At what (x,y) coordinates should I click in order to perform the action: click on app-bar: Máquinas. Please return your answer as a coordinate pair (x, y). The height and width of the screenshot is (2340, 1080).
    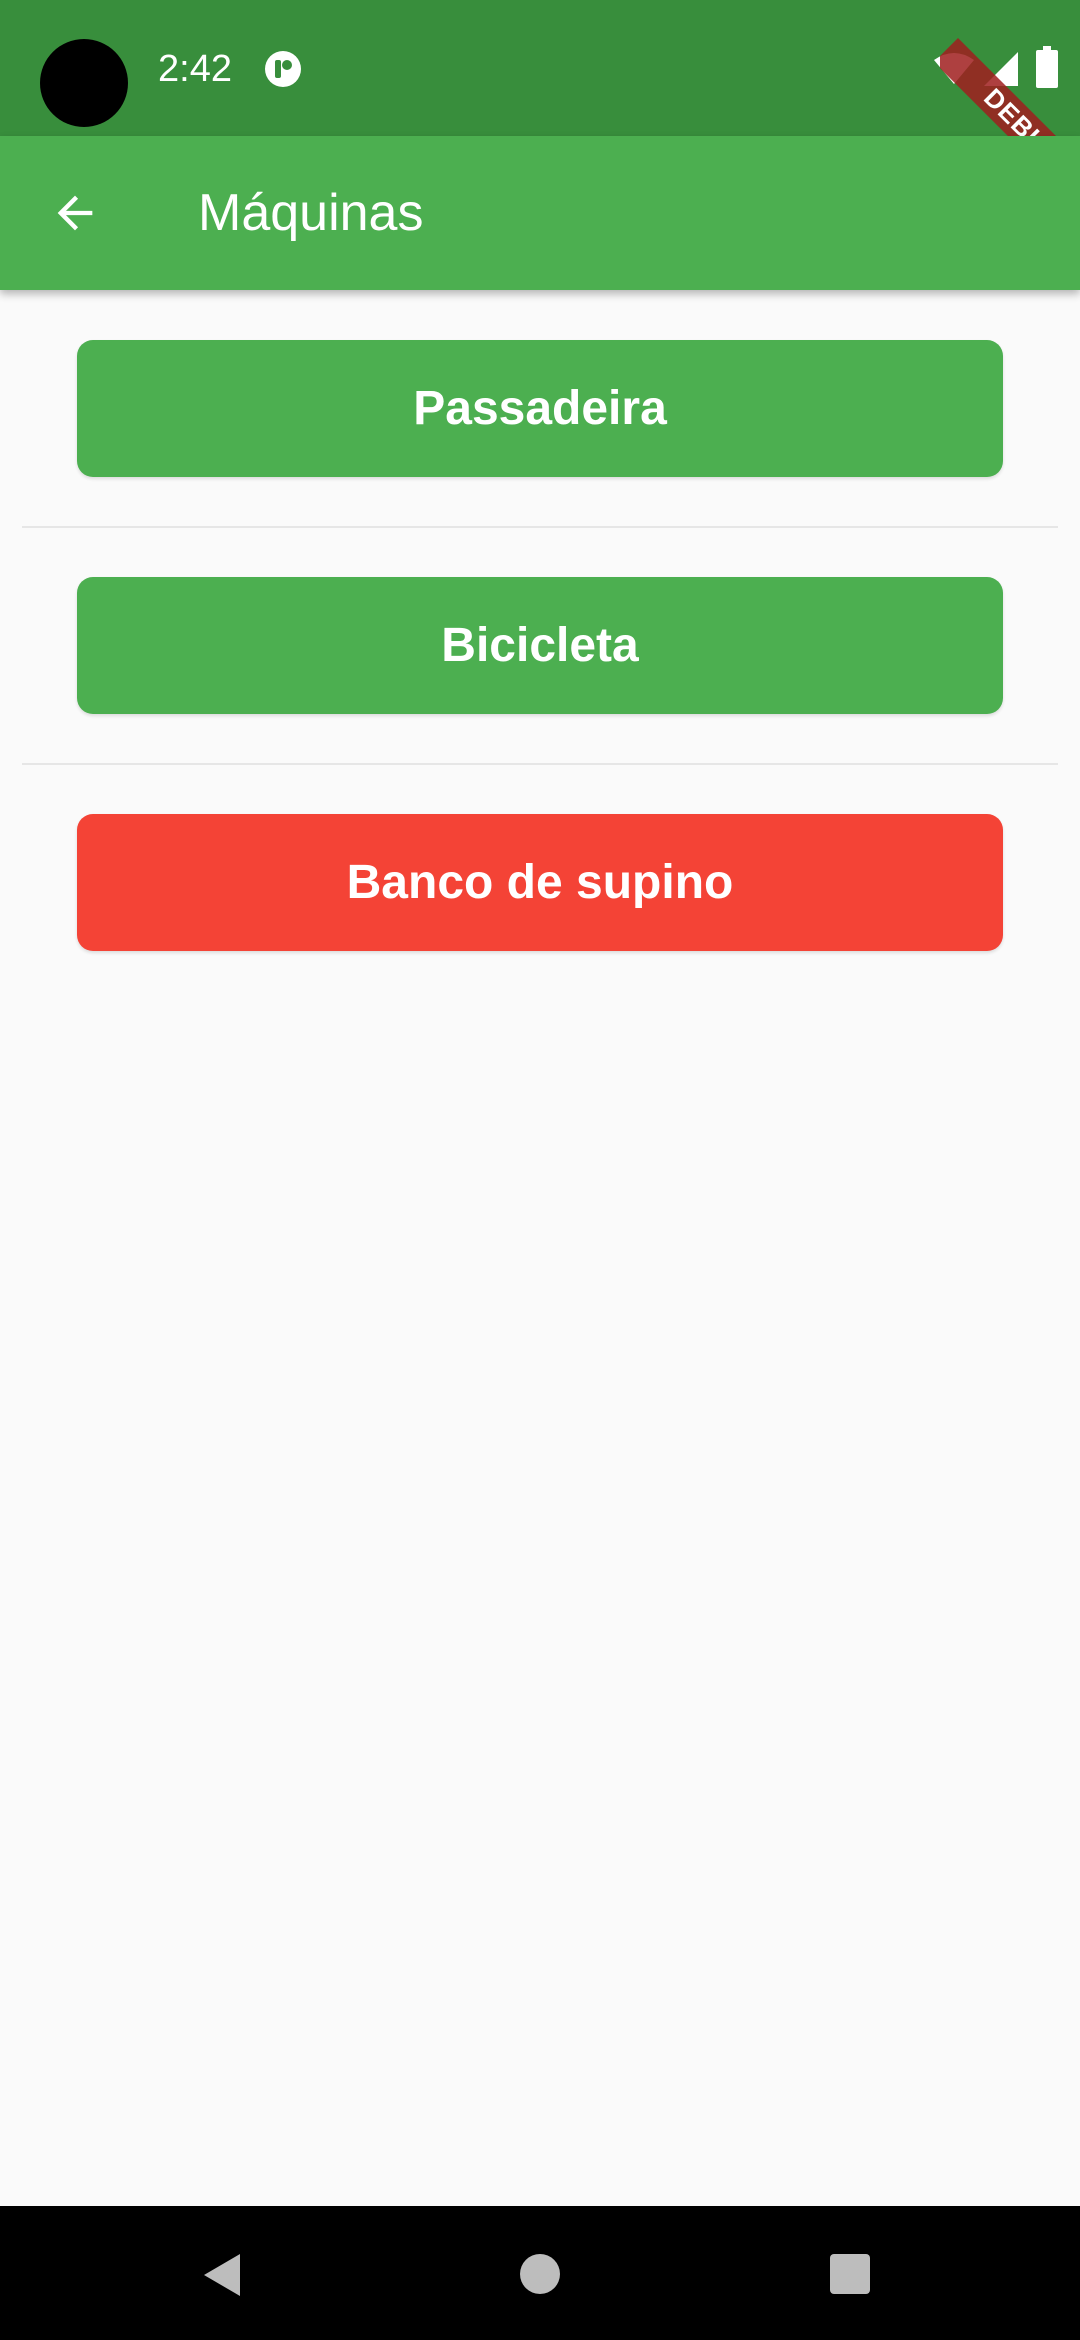
    Looking at the image, I should click on (540, 213).